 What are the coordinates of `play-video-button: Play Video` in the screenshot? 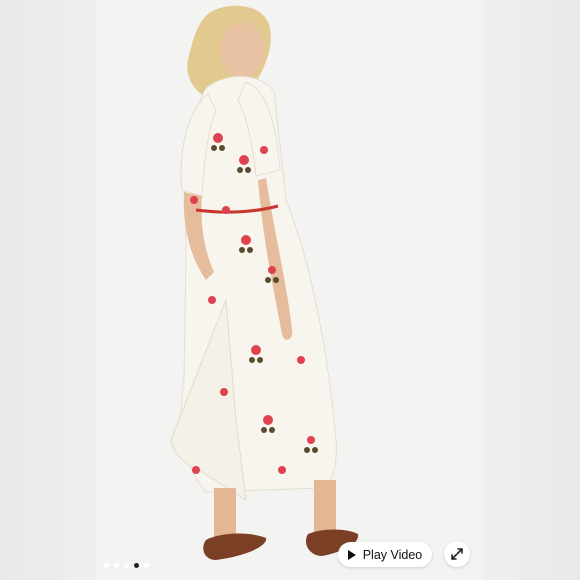 It's located at (385, 554).